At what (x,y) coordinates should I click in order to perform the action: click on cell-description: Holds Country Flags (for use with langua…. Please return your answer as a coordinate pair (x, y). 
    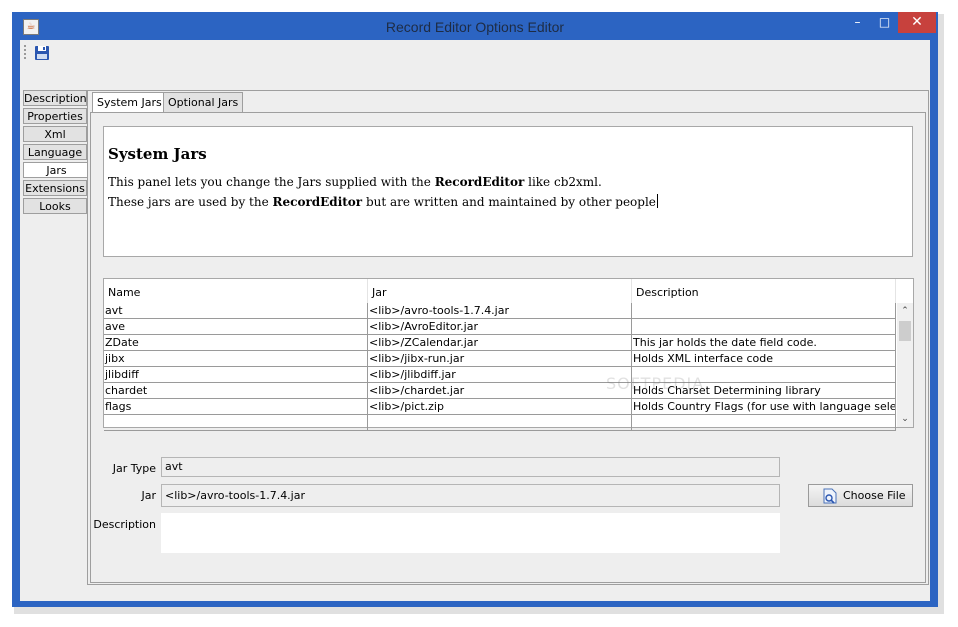
    Looking at the image, I should click on (764, 407).